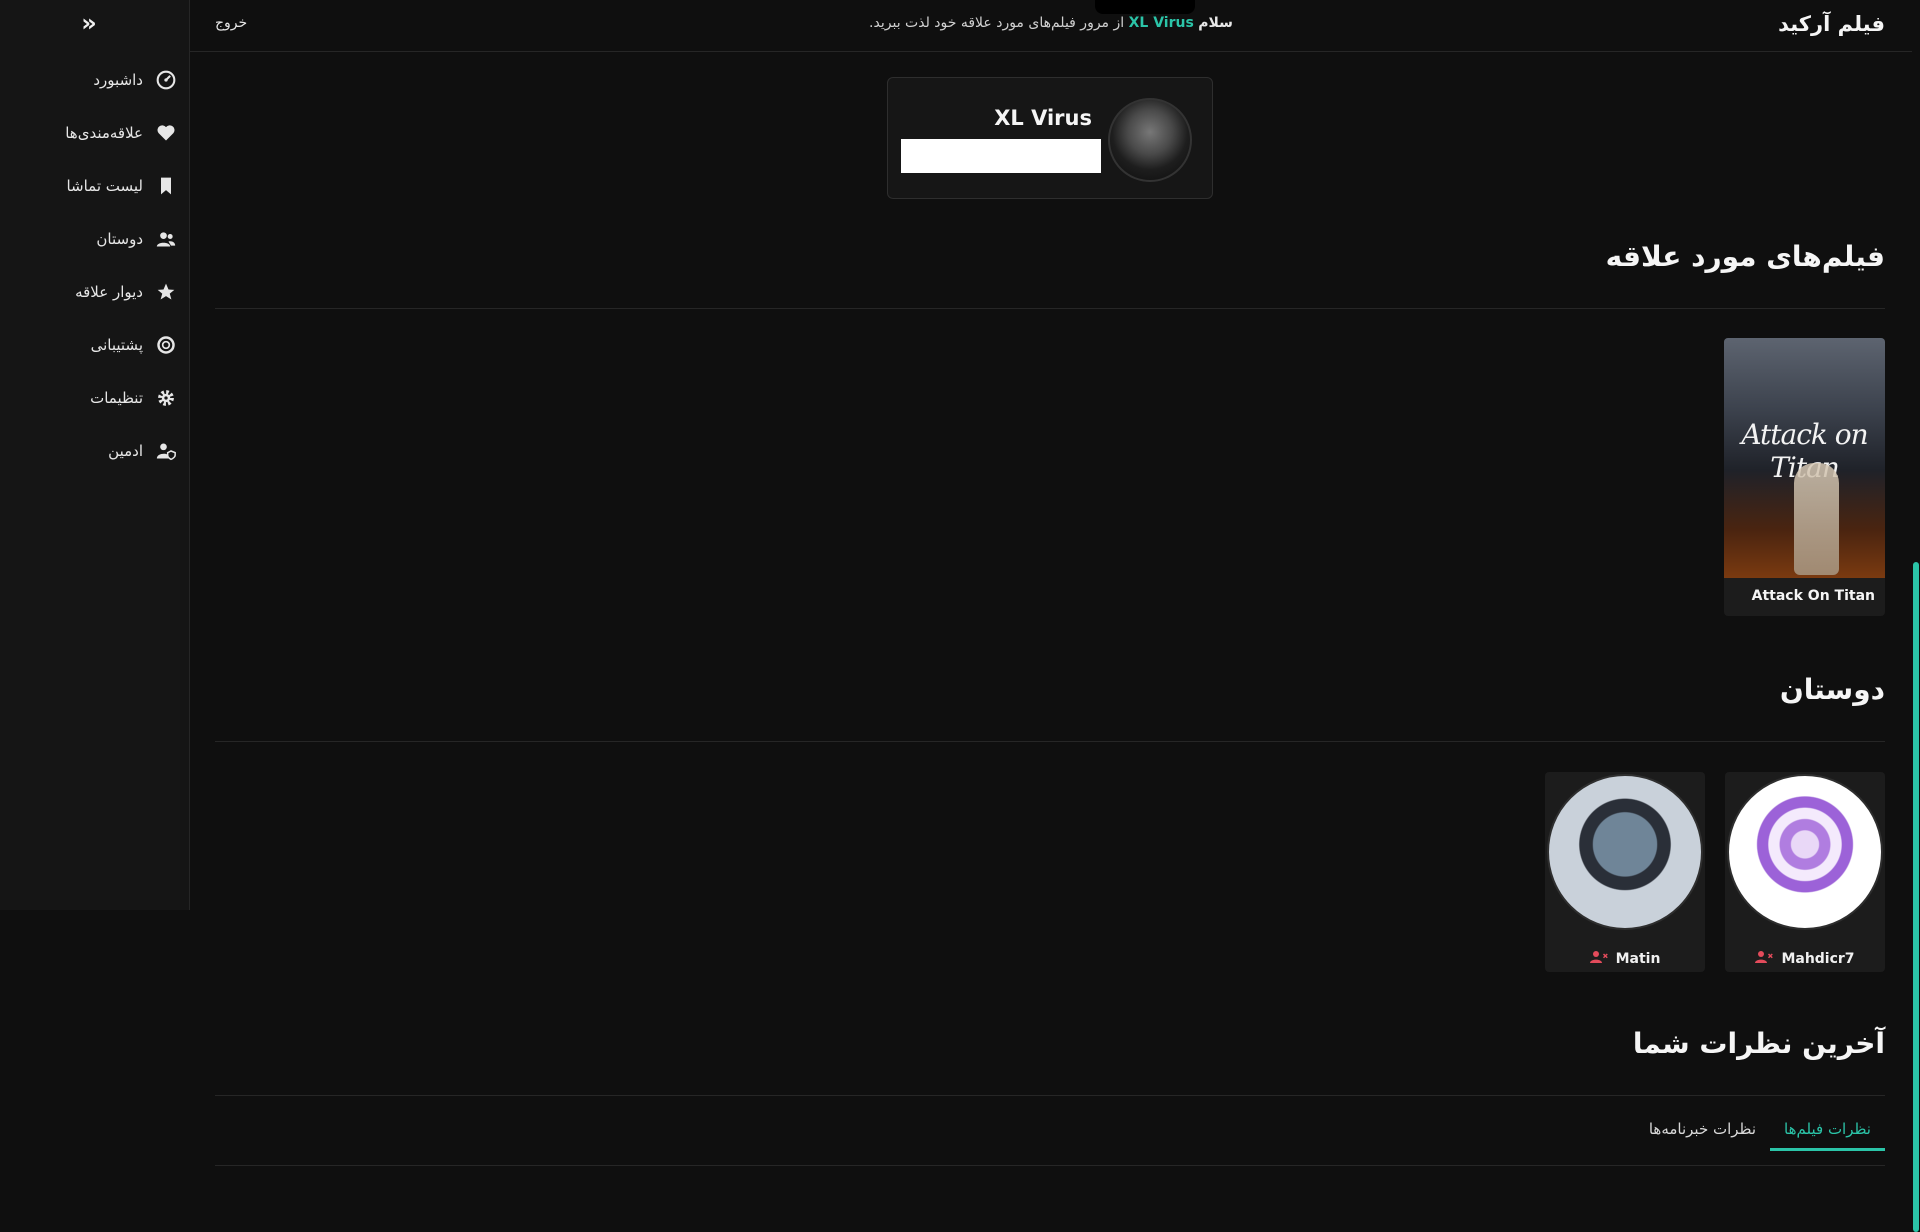  I want to click on sidebar-item-label: ادمین, so click(125, 451).